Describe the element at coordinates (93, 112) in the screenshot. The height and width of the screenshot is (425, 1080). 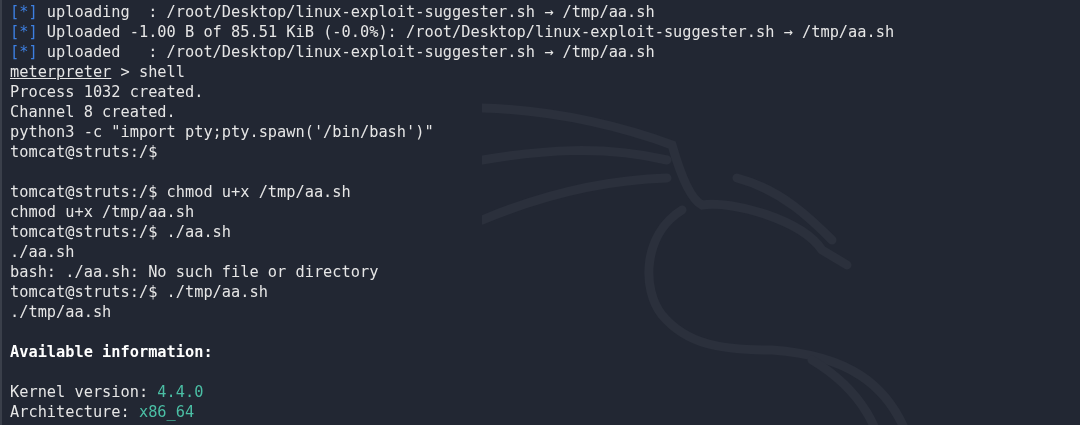
I see `terminal-line: Channel 8 created.` at that location.